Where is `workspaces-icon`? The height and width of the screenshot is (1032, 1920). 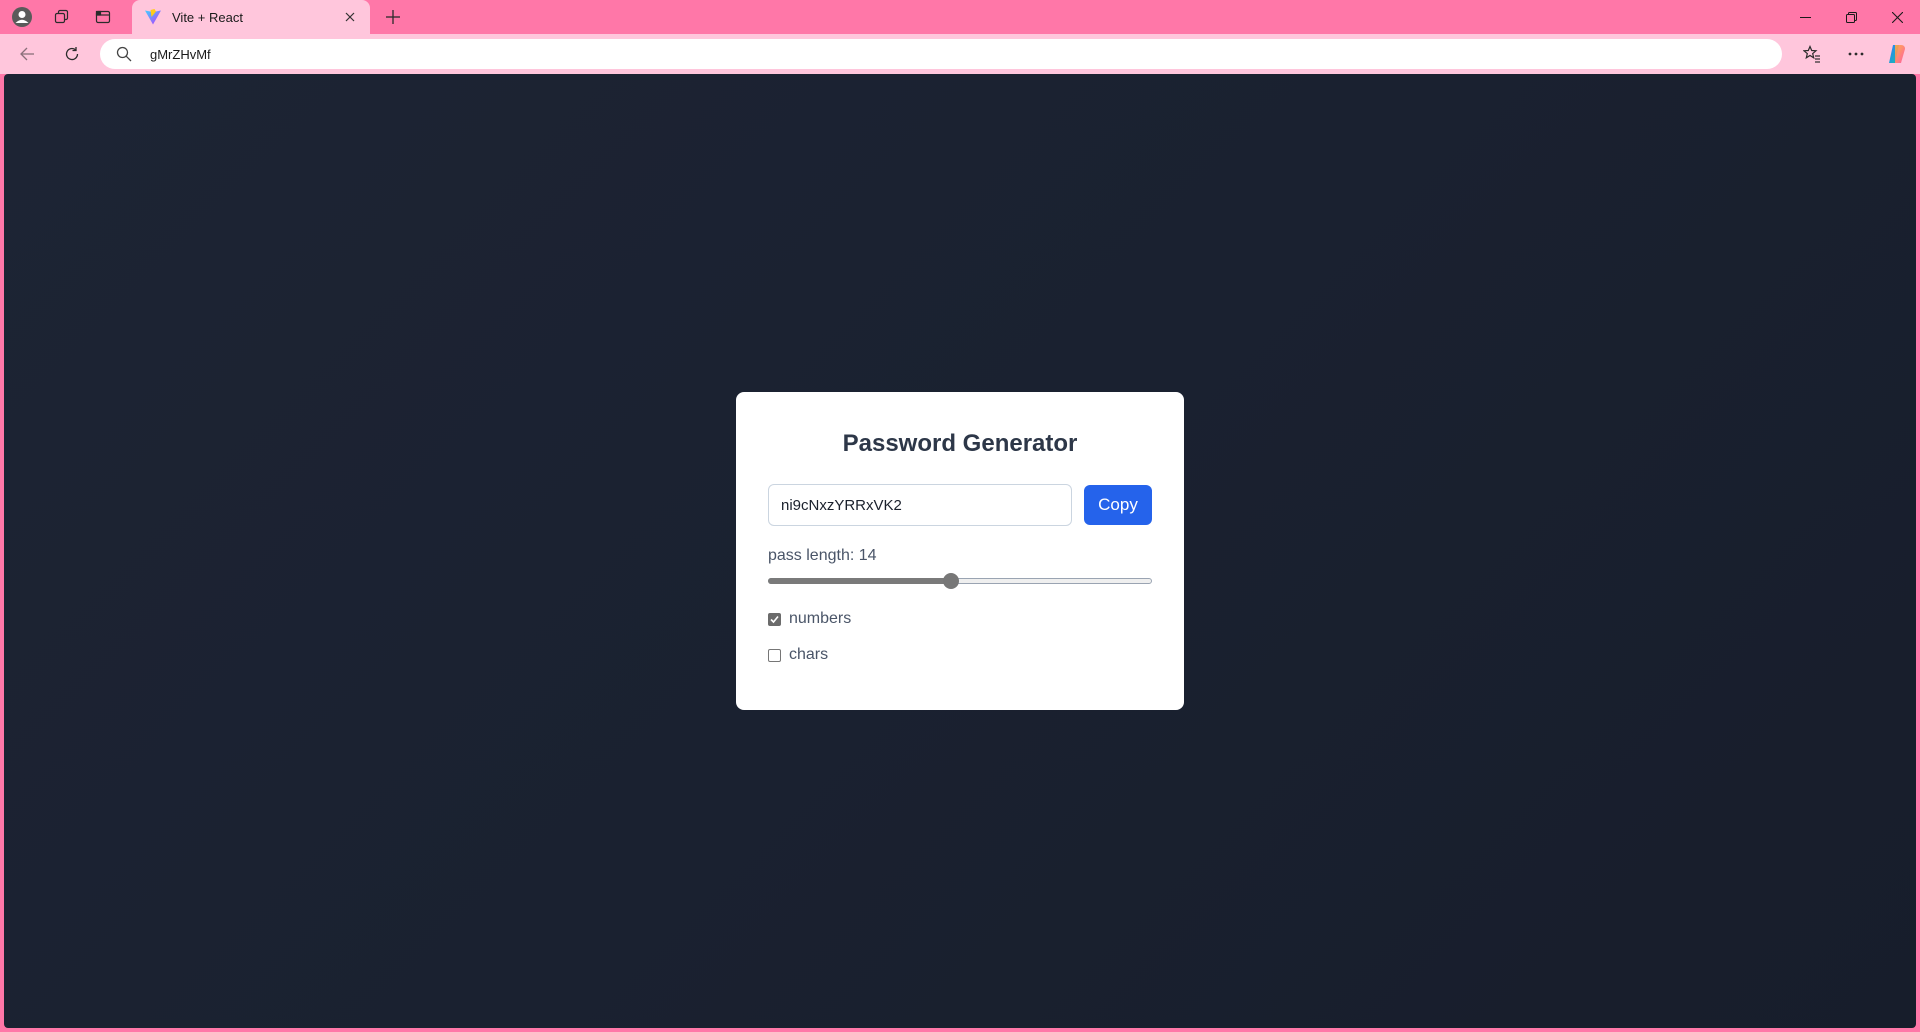
workspaces-icon is located at coordinates (61, 16).